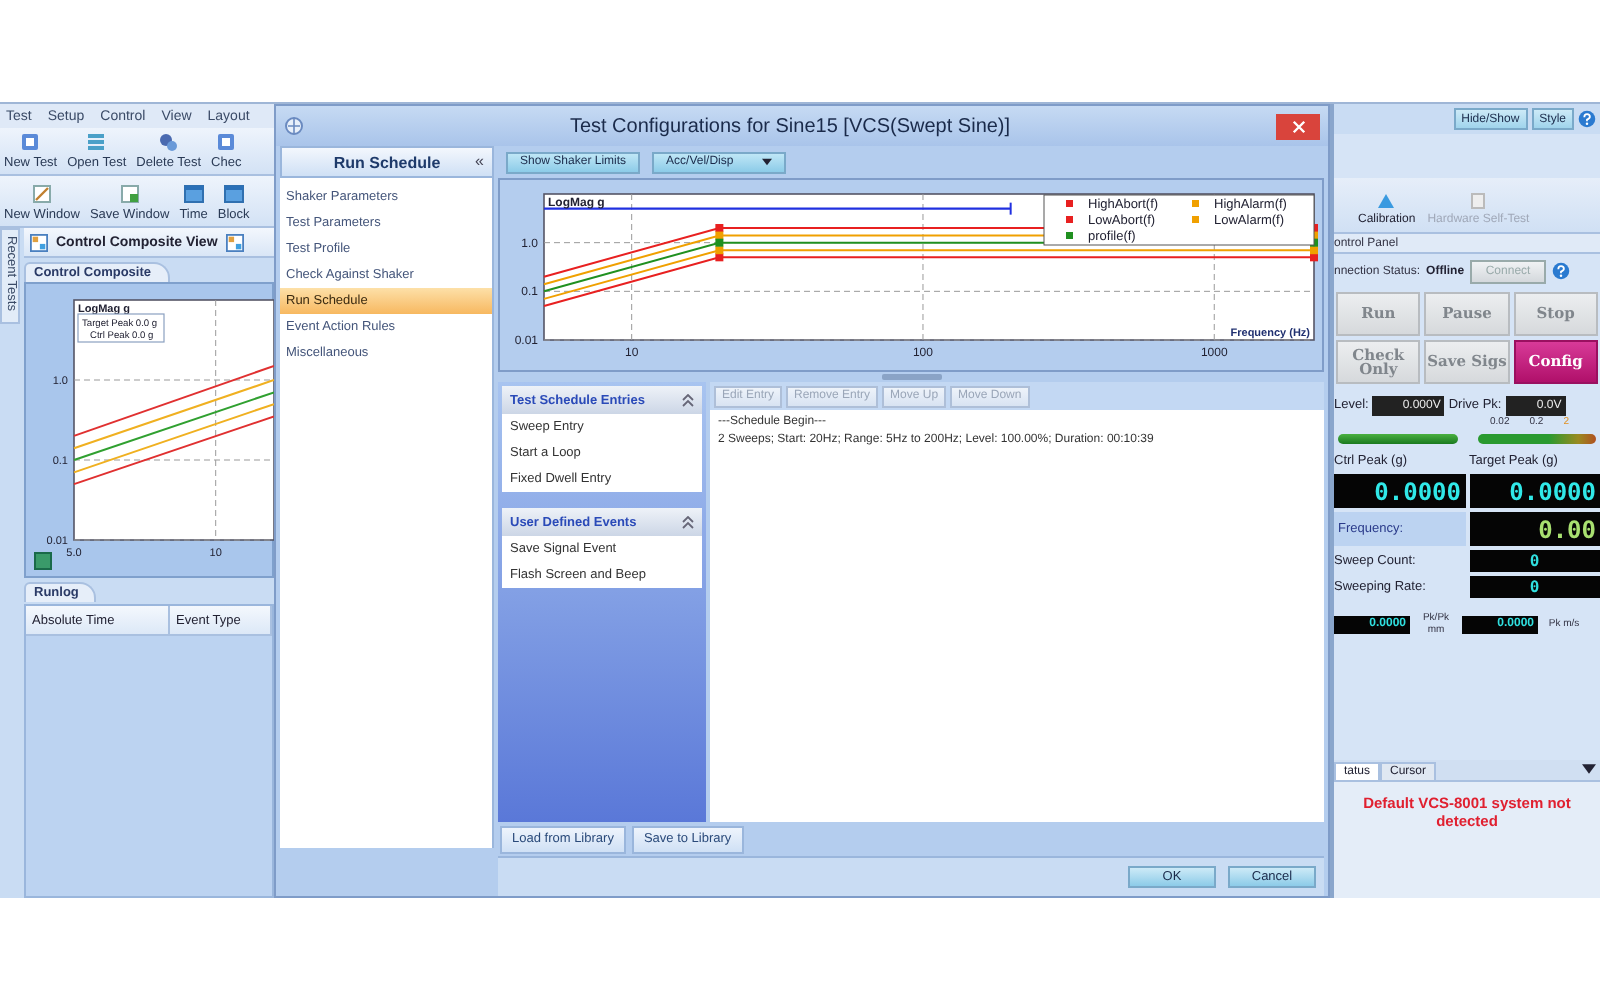 This screenshot has width=1600, height=1000. What do you see at coordinates (790, 126) in the screenshot?
I see `dialog-title: Test Configurations for Sine15 [VCS(Swept Sine)]` at bounding box center [790, 126].